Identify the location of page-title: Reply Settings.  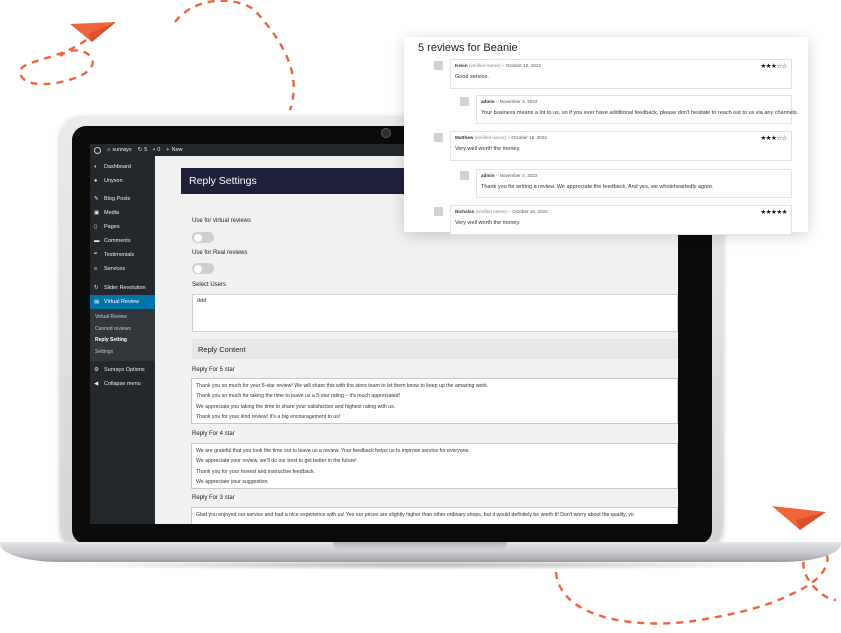
(223, 181).